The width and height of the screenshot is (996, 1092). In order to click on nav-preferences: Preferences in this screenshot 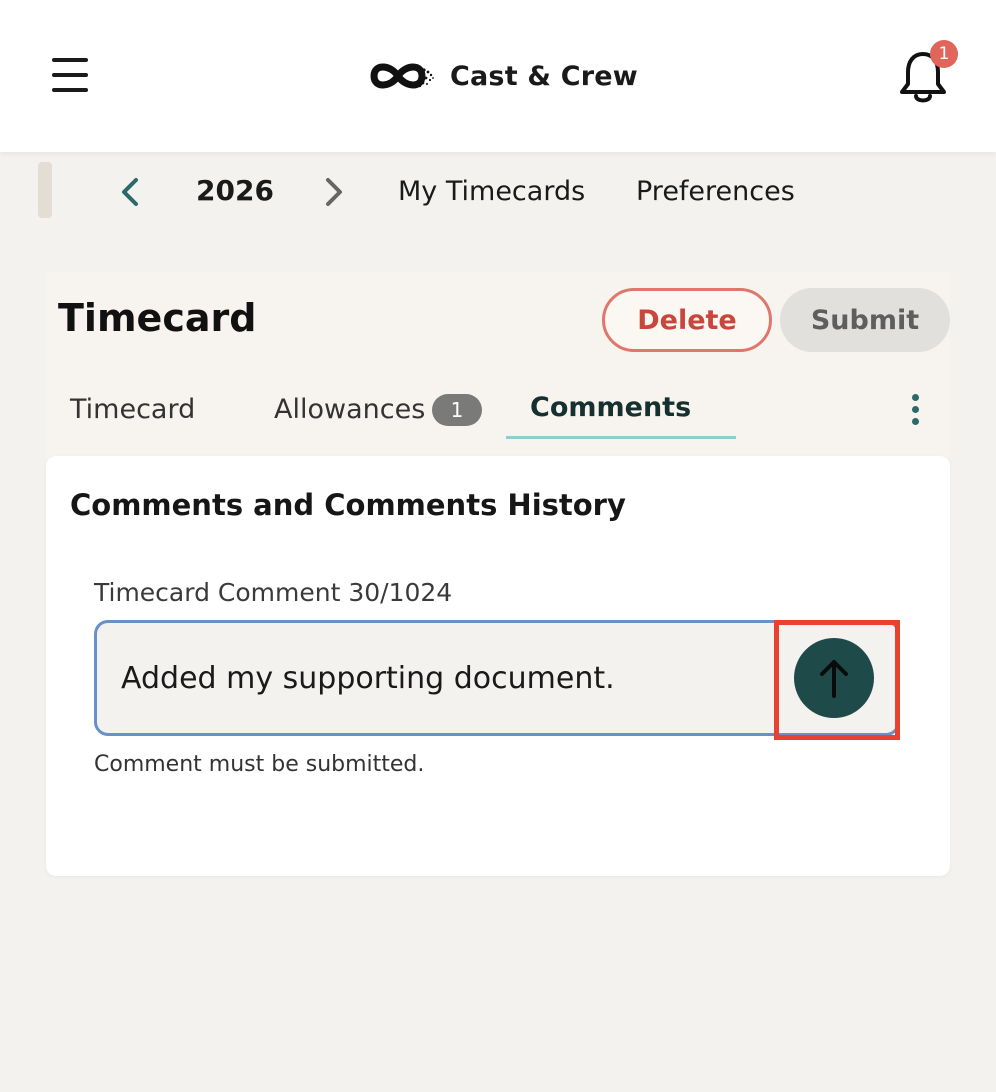, I will do `click(715, 191)`.